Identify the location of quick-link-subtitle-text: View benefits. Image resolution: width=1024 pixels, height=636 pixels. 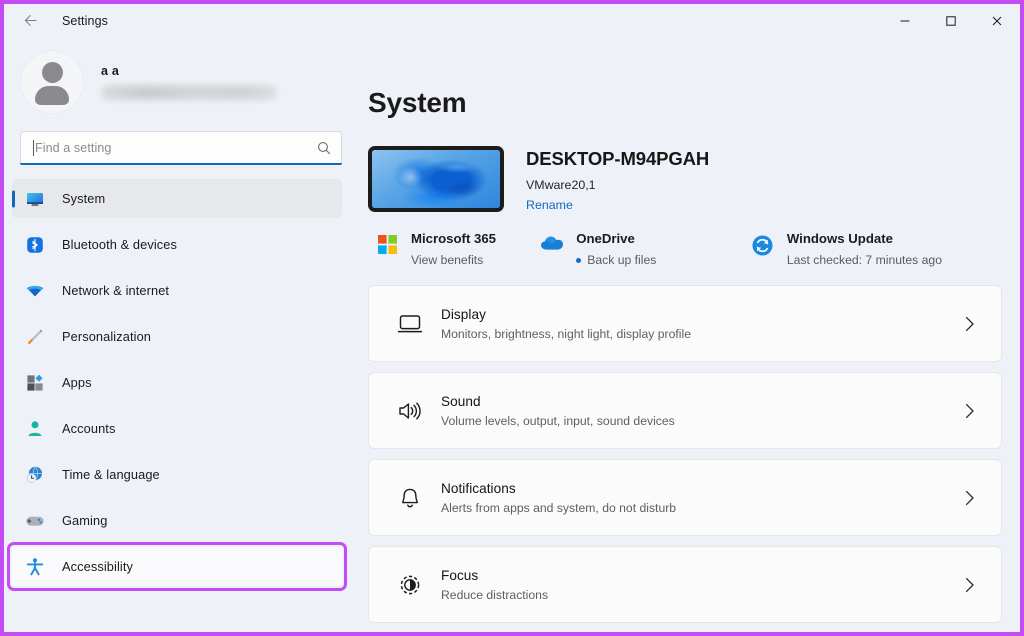
(447, 260).